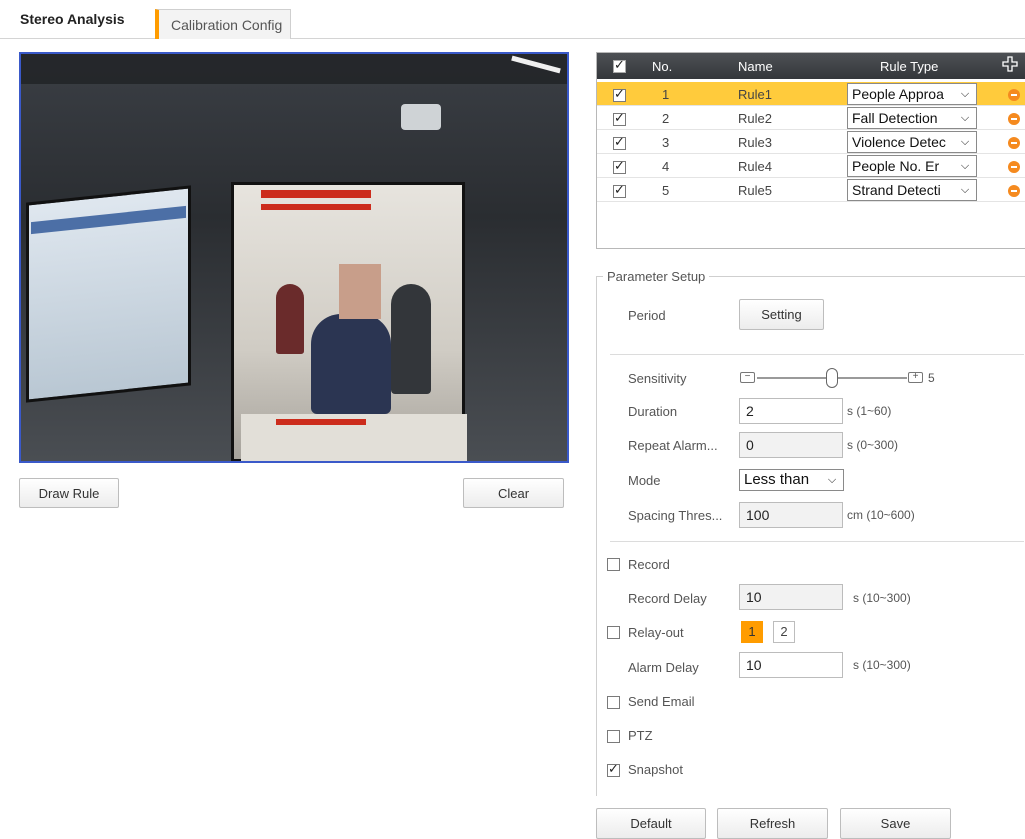 The width and height of the screenshot is (1025, 839). What do you see at coordinates (882, 665) in the screenshot?
I see `alarm-delay-unit: s (10~300)` at bounding box center [882, 665].